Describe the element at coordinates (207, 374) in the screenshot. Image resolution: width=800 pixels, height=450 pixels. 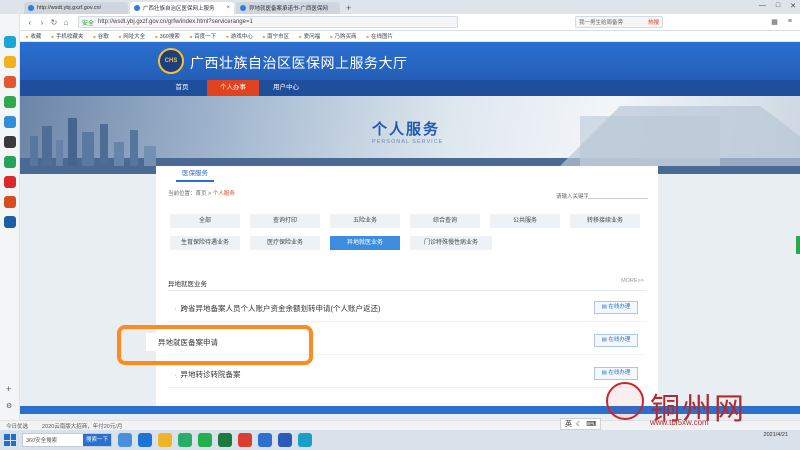
I see `list-item-link: 异地转诊转院备案` at that location.